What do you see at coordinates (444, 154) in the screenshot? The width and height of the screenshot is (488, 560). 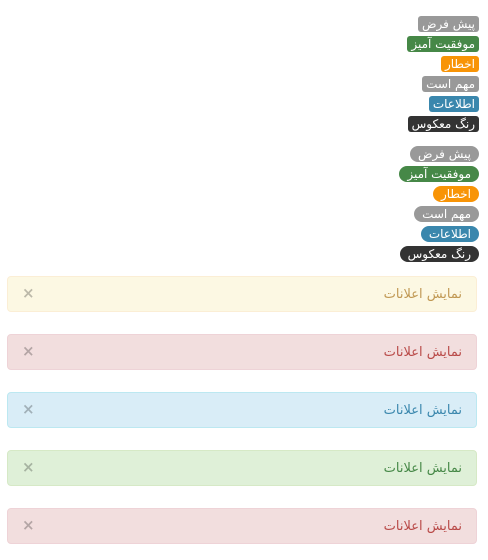 I see `badge-default: پیش فرض` at bounding box center [444, 154].